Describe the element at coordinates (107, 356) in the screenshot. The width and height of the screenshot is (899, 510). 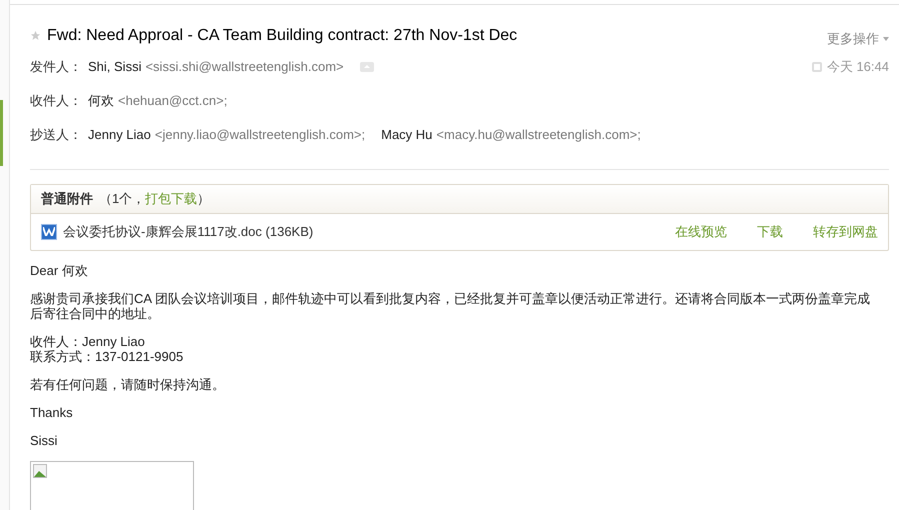
I see `body-text: 联系方式：137-0121-9905` at that location.